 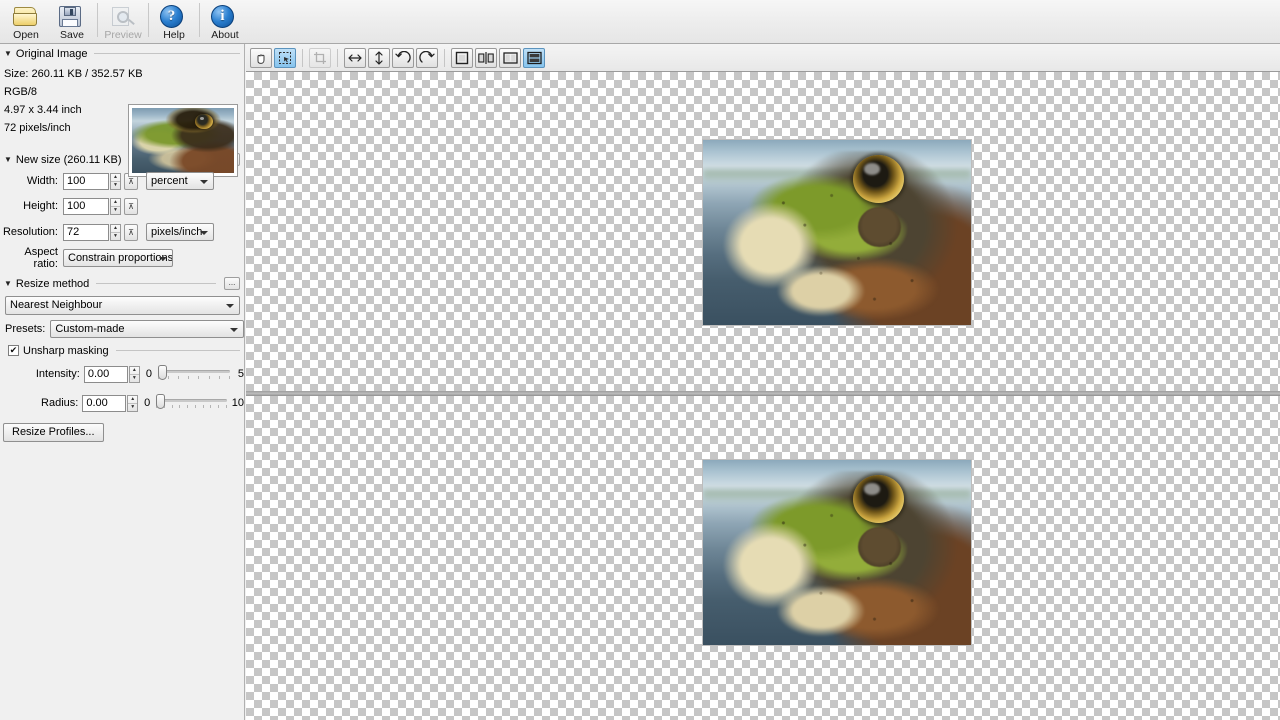 I want to click on view-single-pane-icon, so click(x=462, y=57).